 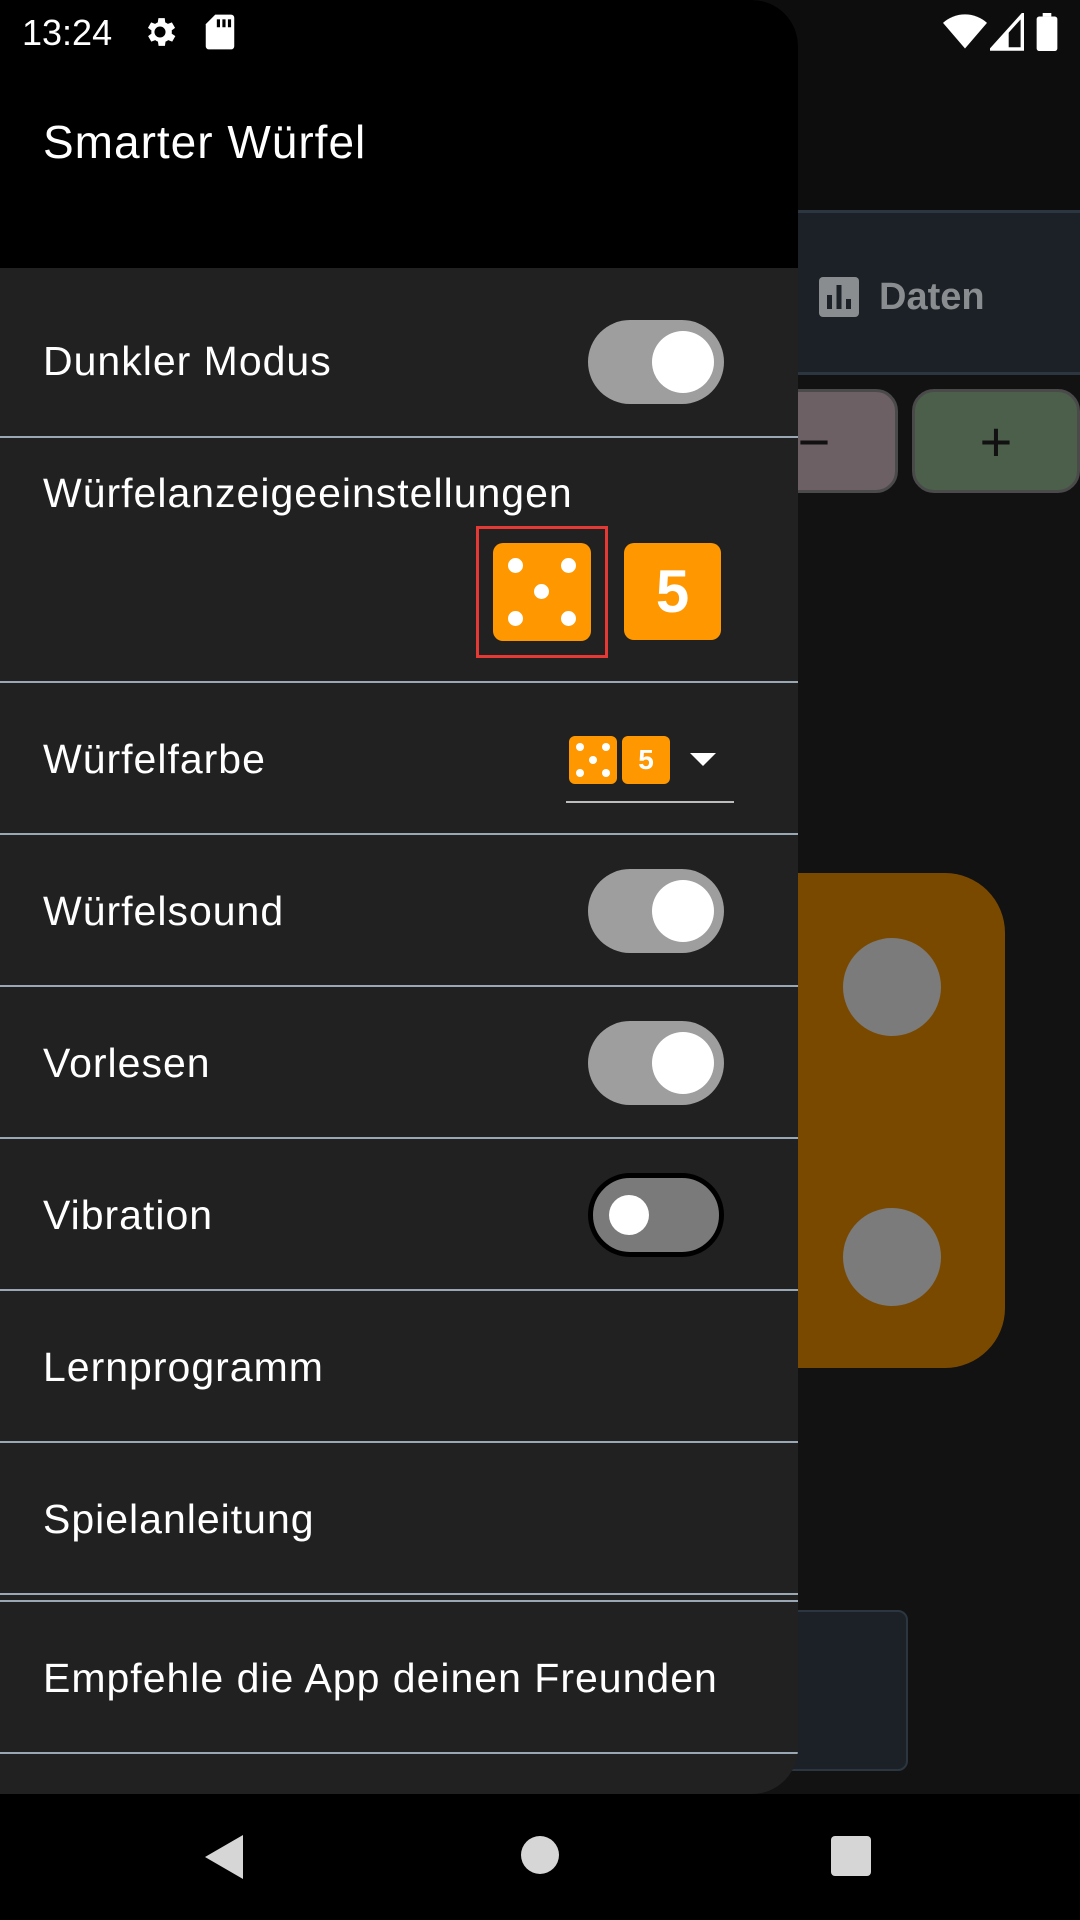 What do you see at coordinates (399, 1215) in the screenshot?
I see `setting-vibration: Vibration` at bounding box center [399, 1215].